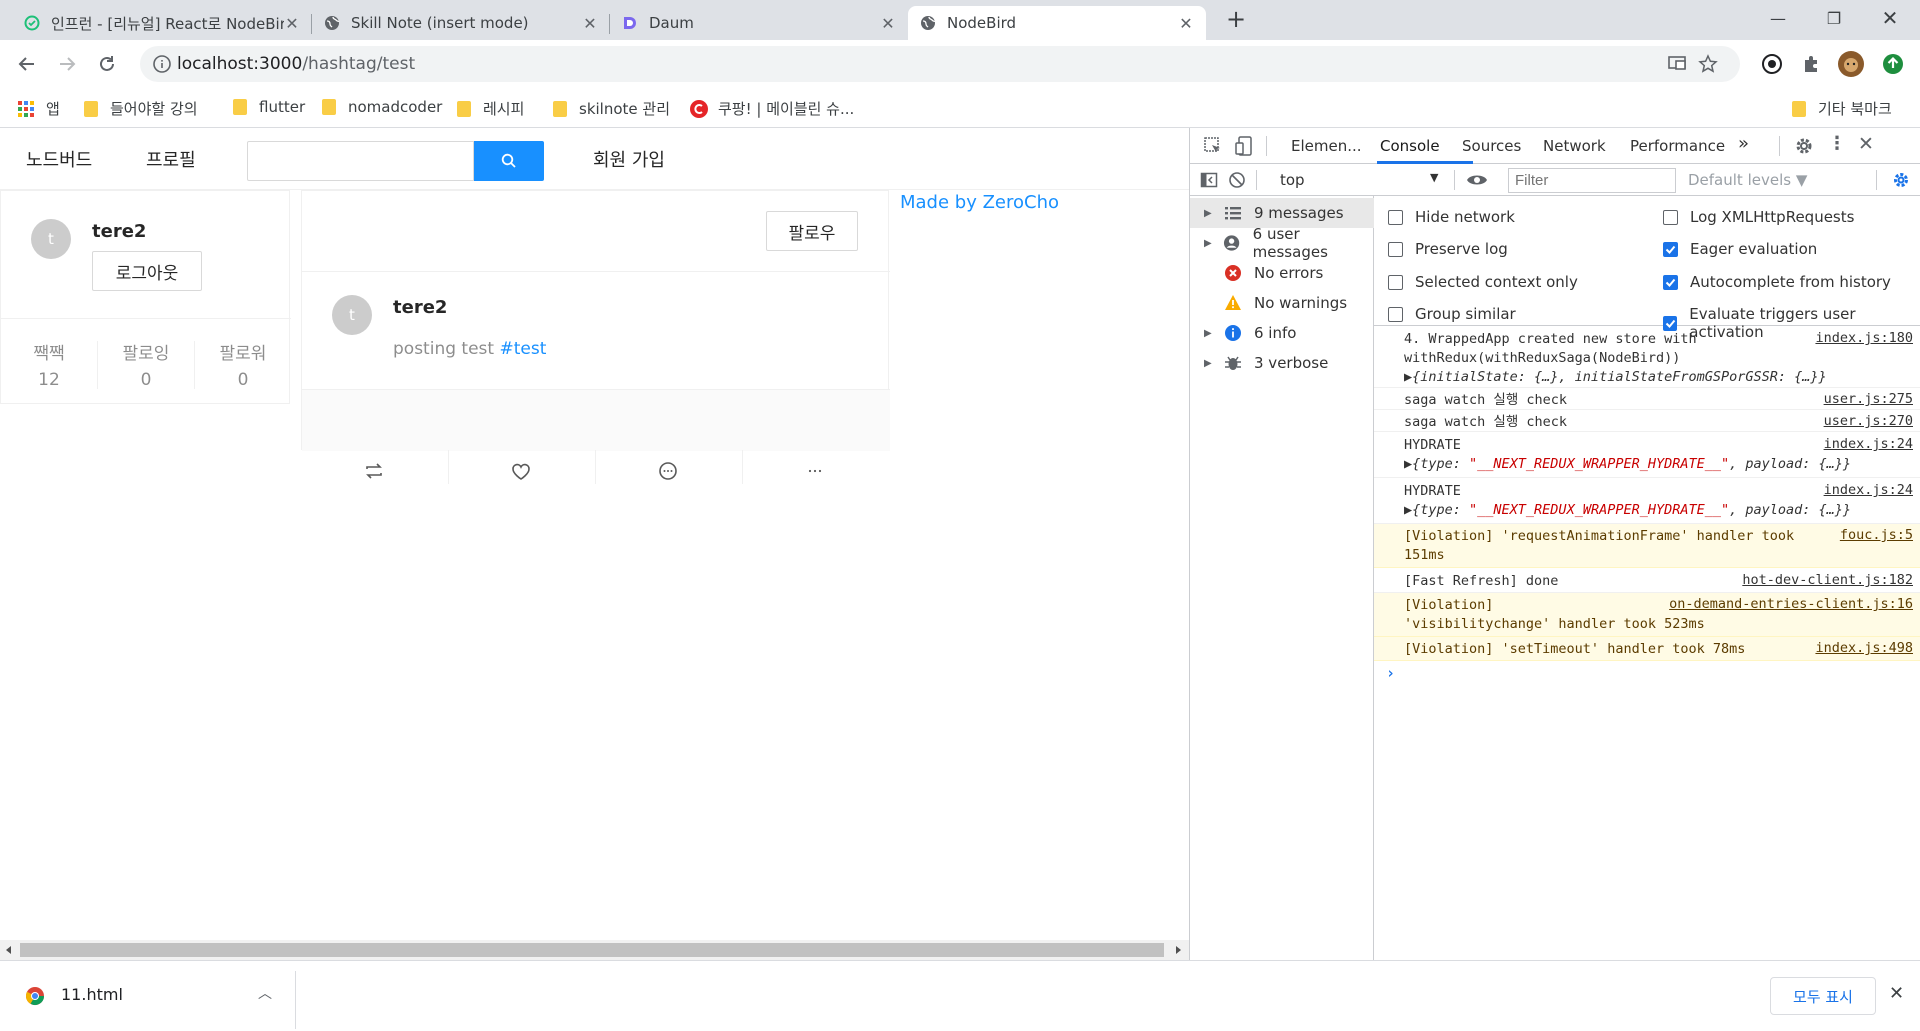 Image resolution: width=1920 pixels, height=1031 pixels. I want to click on new-tab-button: +, so click(1236, 20).